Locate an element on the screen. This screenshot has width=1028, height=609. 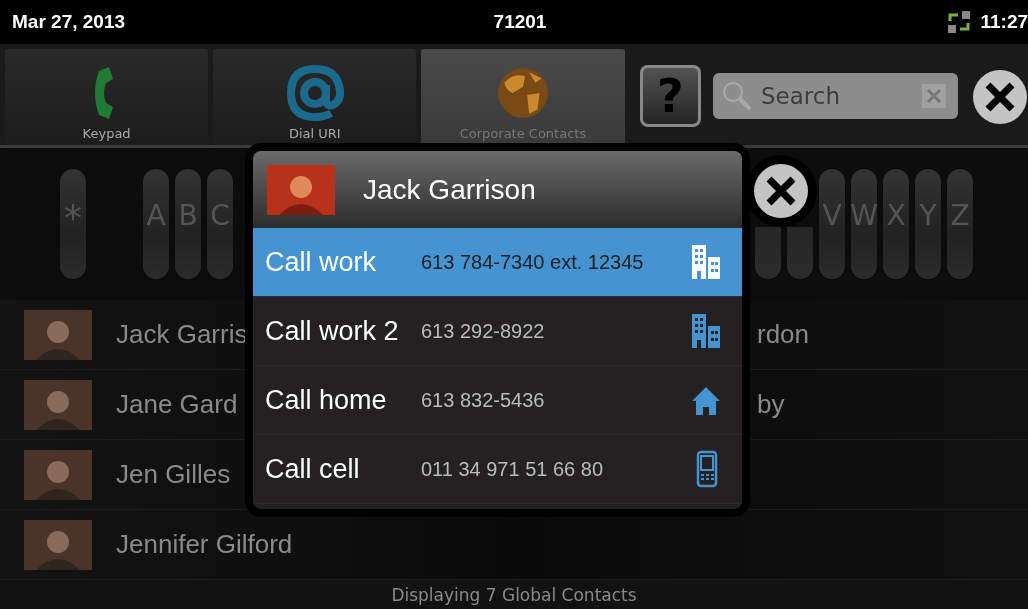
contact-name: Jennifer Gilford is located at coordinates (204, 544).